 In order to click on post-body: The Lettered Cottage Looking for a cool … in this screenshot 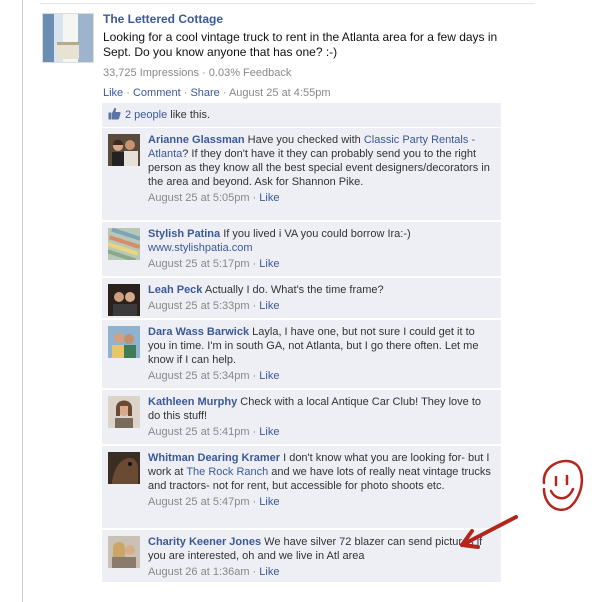, I will do `click(313, 55)`.